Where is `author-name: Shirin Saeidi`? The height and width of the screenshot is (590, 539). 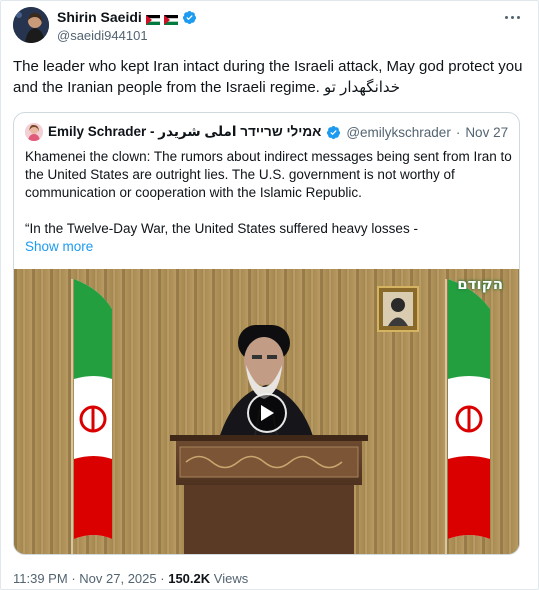
author-name: Shirin Saeidi is located at coordinates (99, 17).